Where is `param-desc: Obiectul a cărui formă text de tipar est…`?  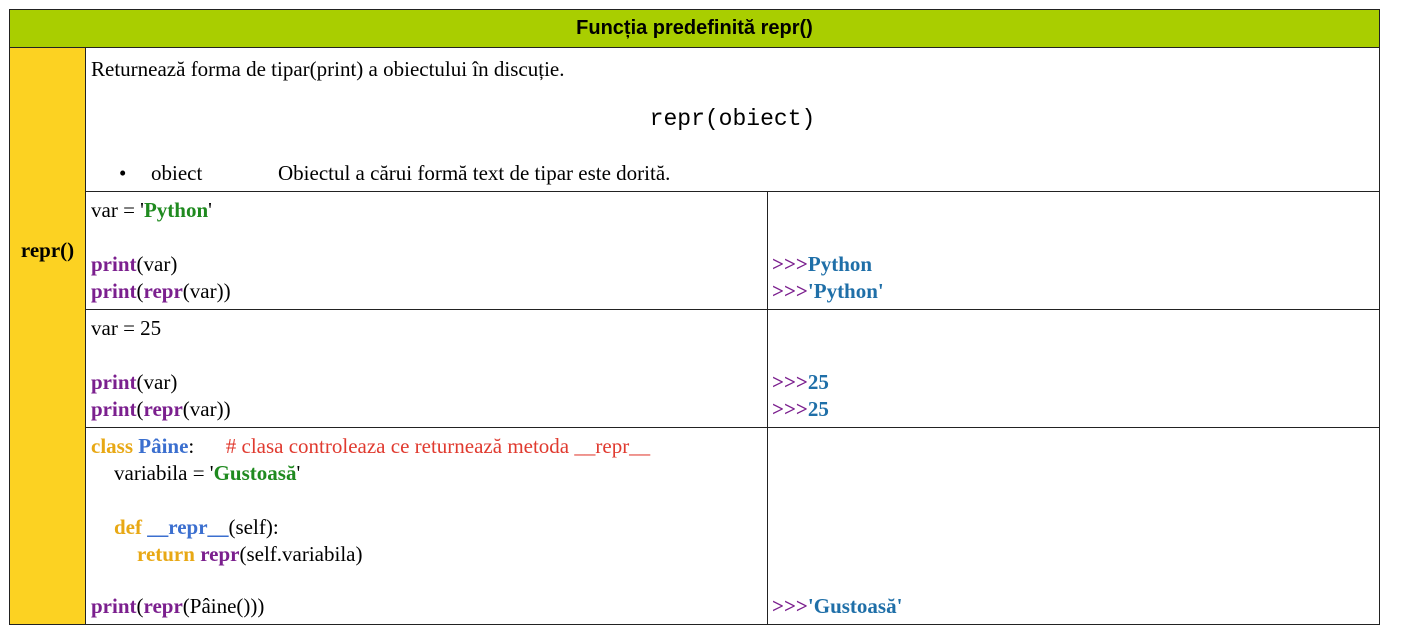
param-desc: Obiectul a cărui formă text de tipar est… is located at coordinates (474, 173).